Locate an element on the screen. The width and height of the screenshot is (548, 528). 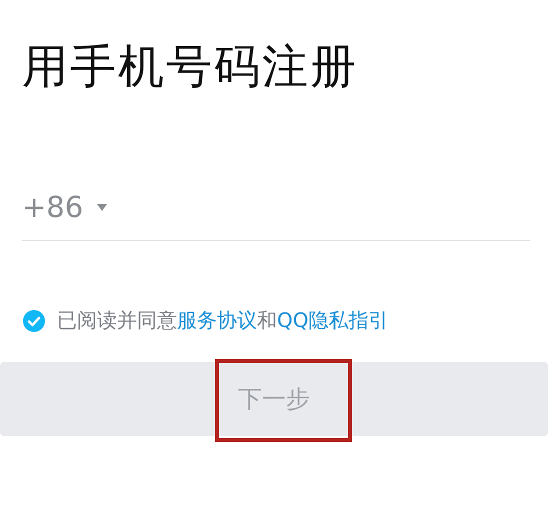
page-title: 用手机号码注册 is located at coordinates (190, 66).